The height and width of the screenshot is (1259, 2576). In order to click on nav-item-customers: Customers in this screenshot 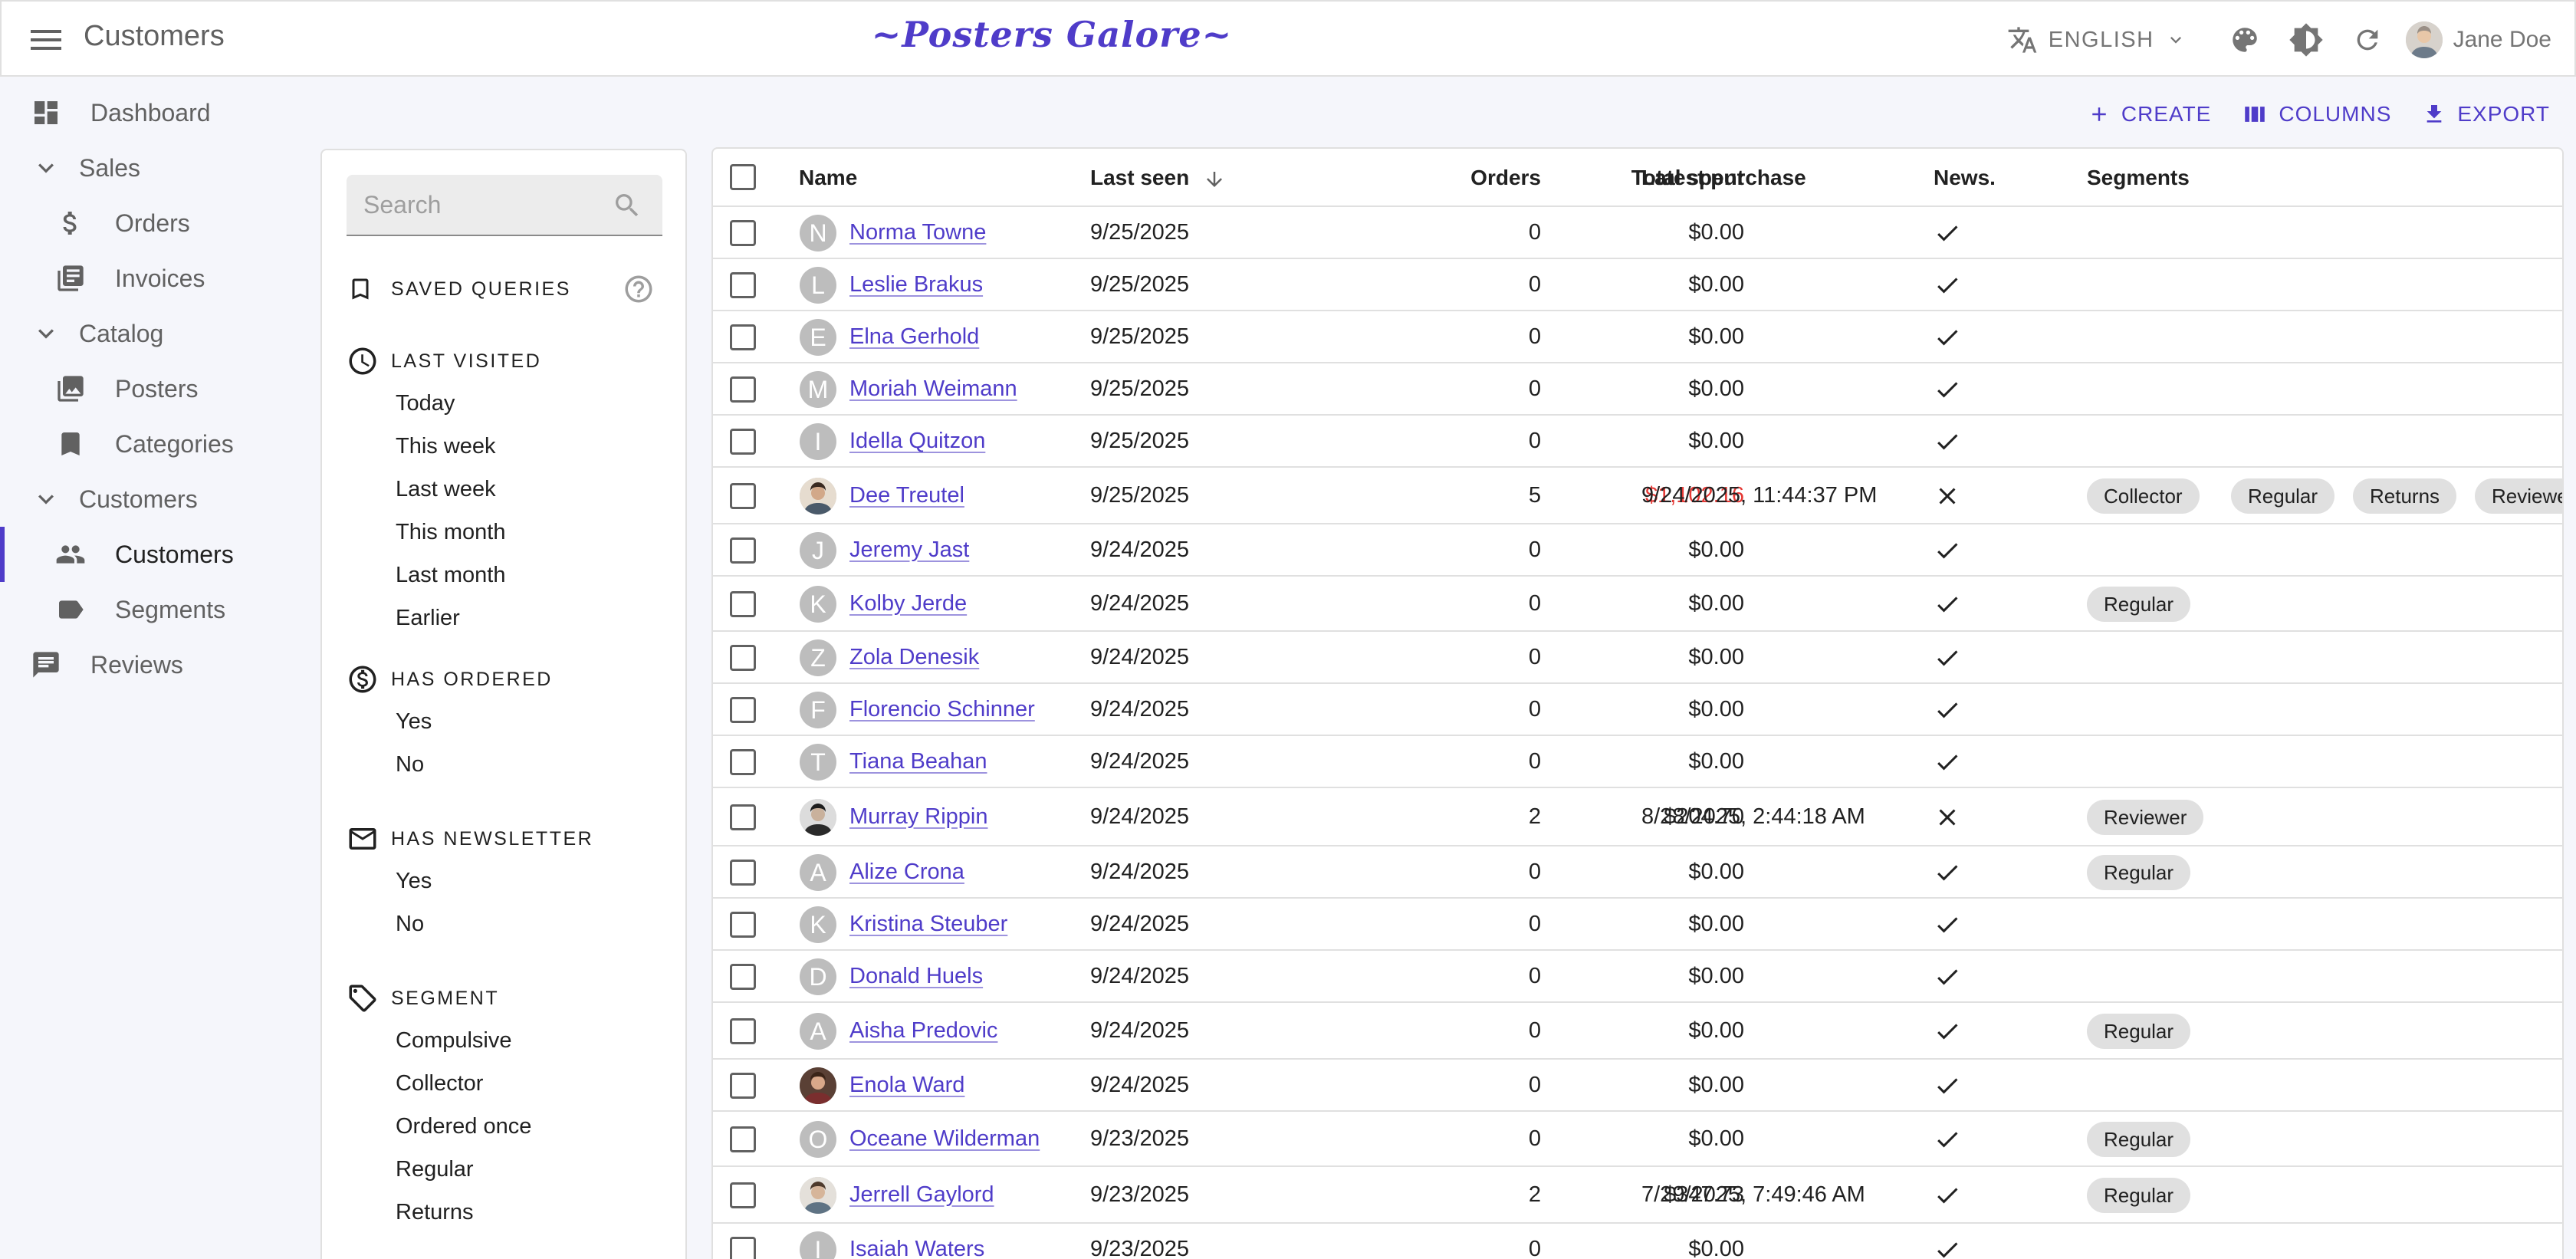, I will do `click(154, 554)`.